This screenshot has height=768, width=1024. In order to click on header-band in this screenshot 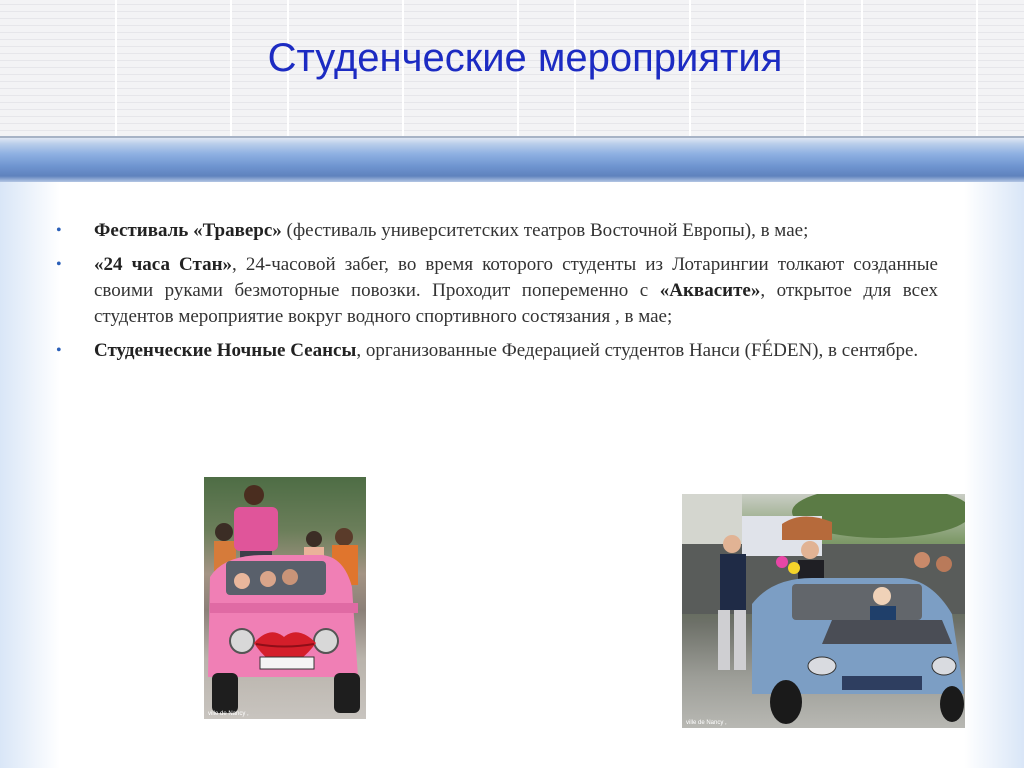, I will do `click(512, 160)`.